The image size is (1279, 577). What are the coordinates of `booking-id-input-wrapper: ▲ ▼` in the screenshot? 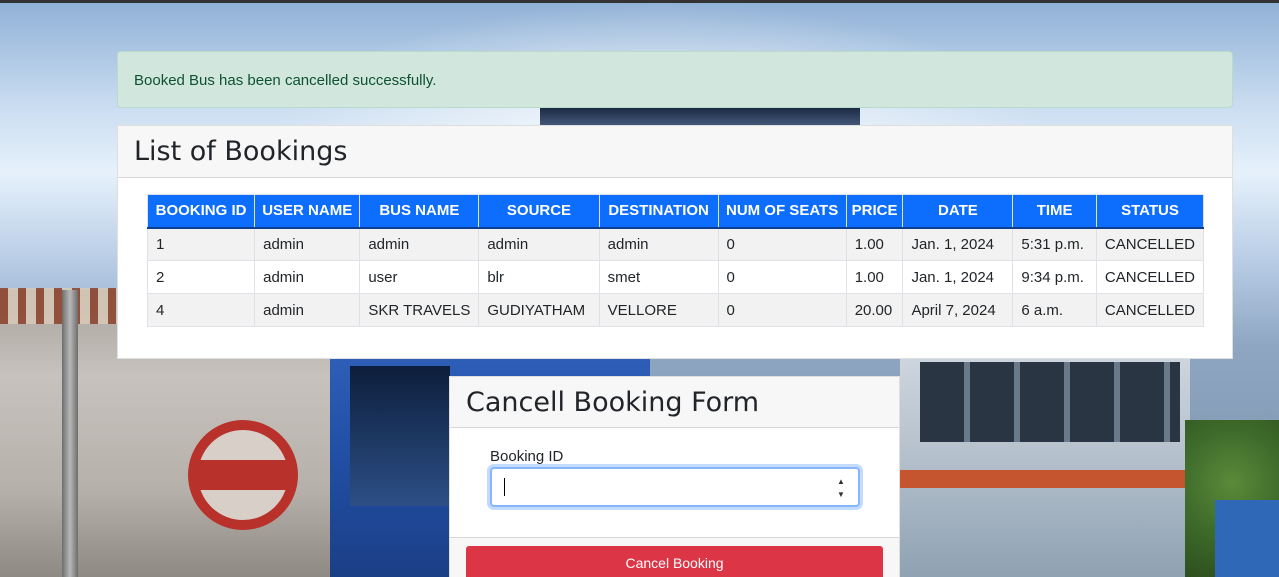 It's located at (675, 487).